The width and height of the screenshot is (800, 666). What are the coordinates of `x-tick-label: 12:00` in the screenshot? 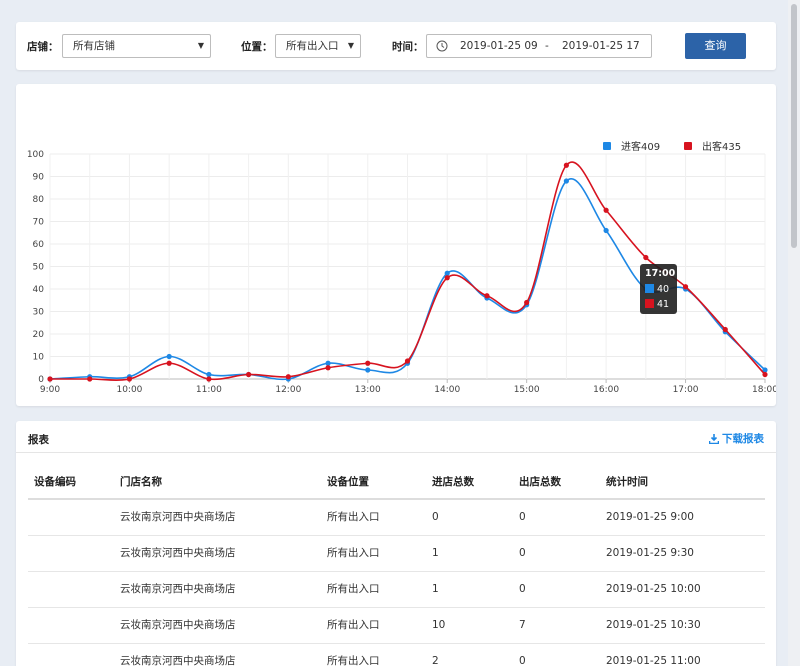 It's located at (288, 390).